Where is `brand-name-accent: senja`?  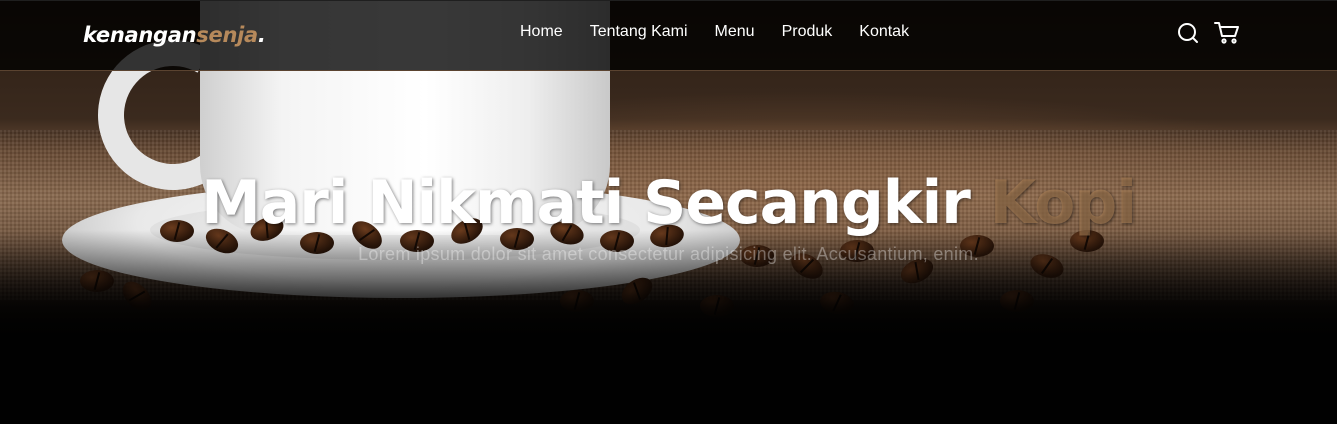
brand-name-accent: senja is located at coordinates (227, 35).